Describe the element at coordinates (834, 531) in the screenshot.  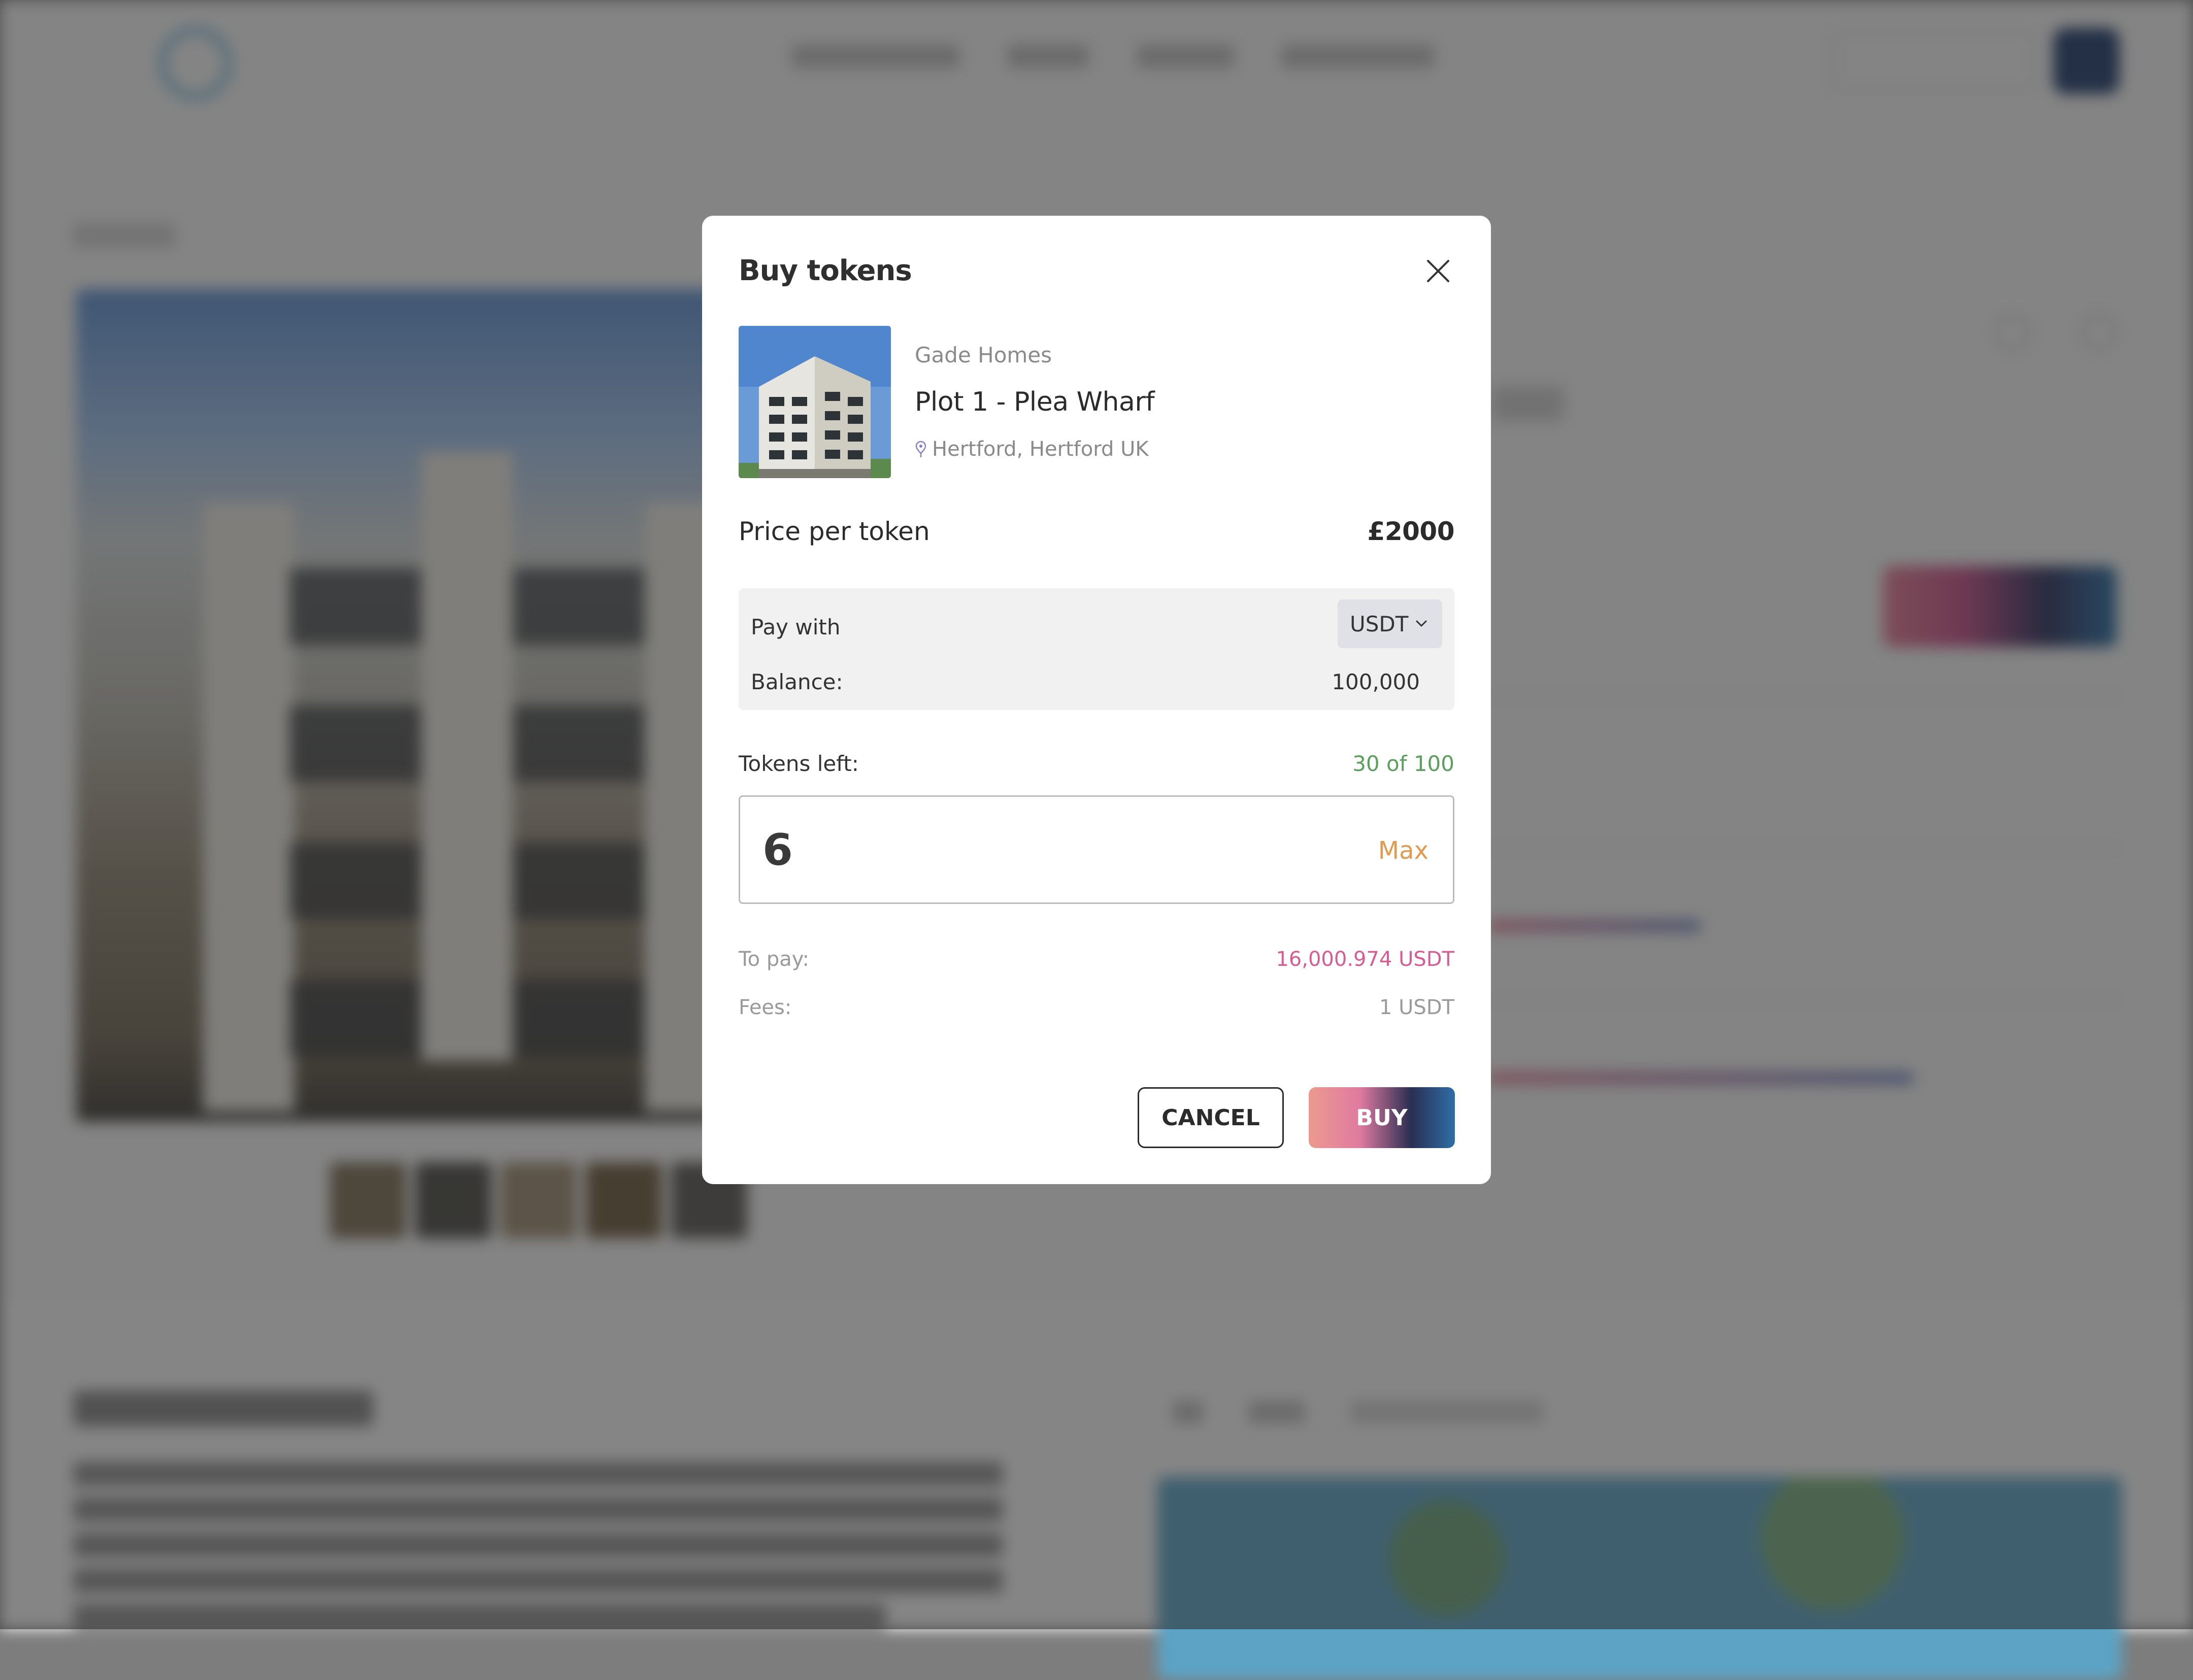
I see `price-per-token-label: Price per token` at that location.